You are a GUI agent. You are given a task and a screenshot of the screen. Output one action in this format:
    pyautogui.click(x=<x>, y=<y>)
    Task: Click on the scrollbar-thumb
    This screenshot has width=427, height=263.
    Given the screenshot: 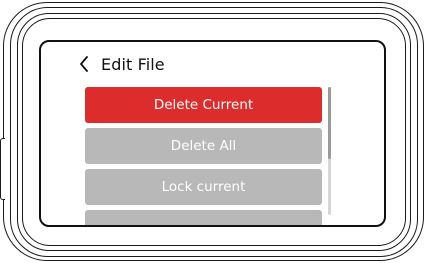 What is the action you would take?
    pyautogui.click(x=329, y=123)
    